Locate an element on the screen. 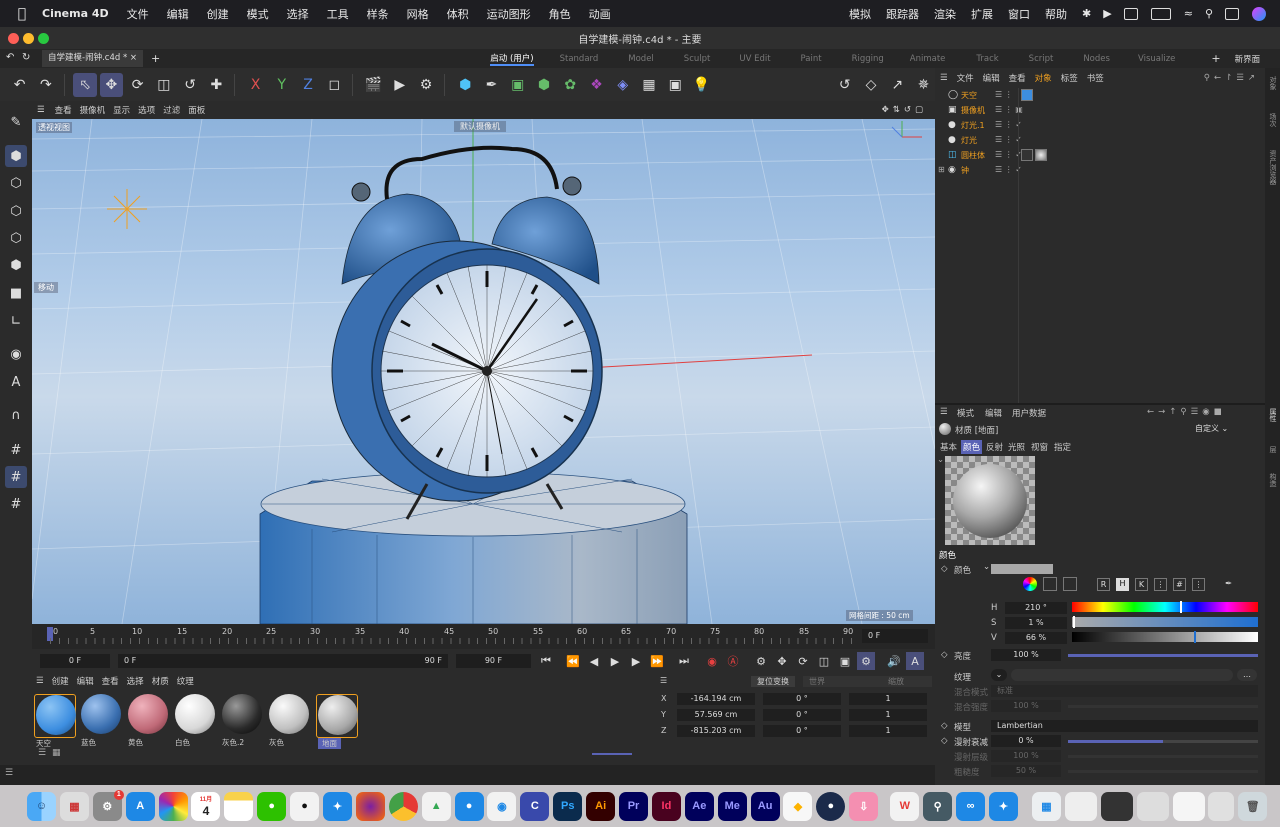 The height and width of the screenshot is (827, 1280). hsv-mode-button: H is located at coordinates (1122, 584).